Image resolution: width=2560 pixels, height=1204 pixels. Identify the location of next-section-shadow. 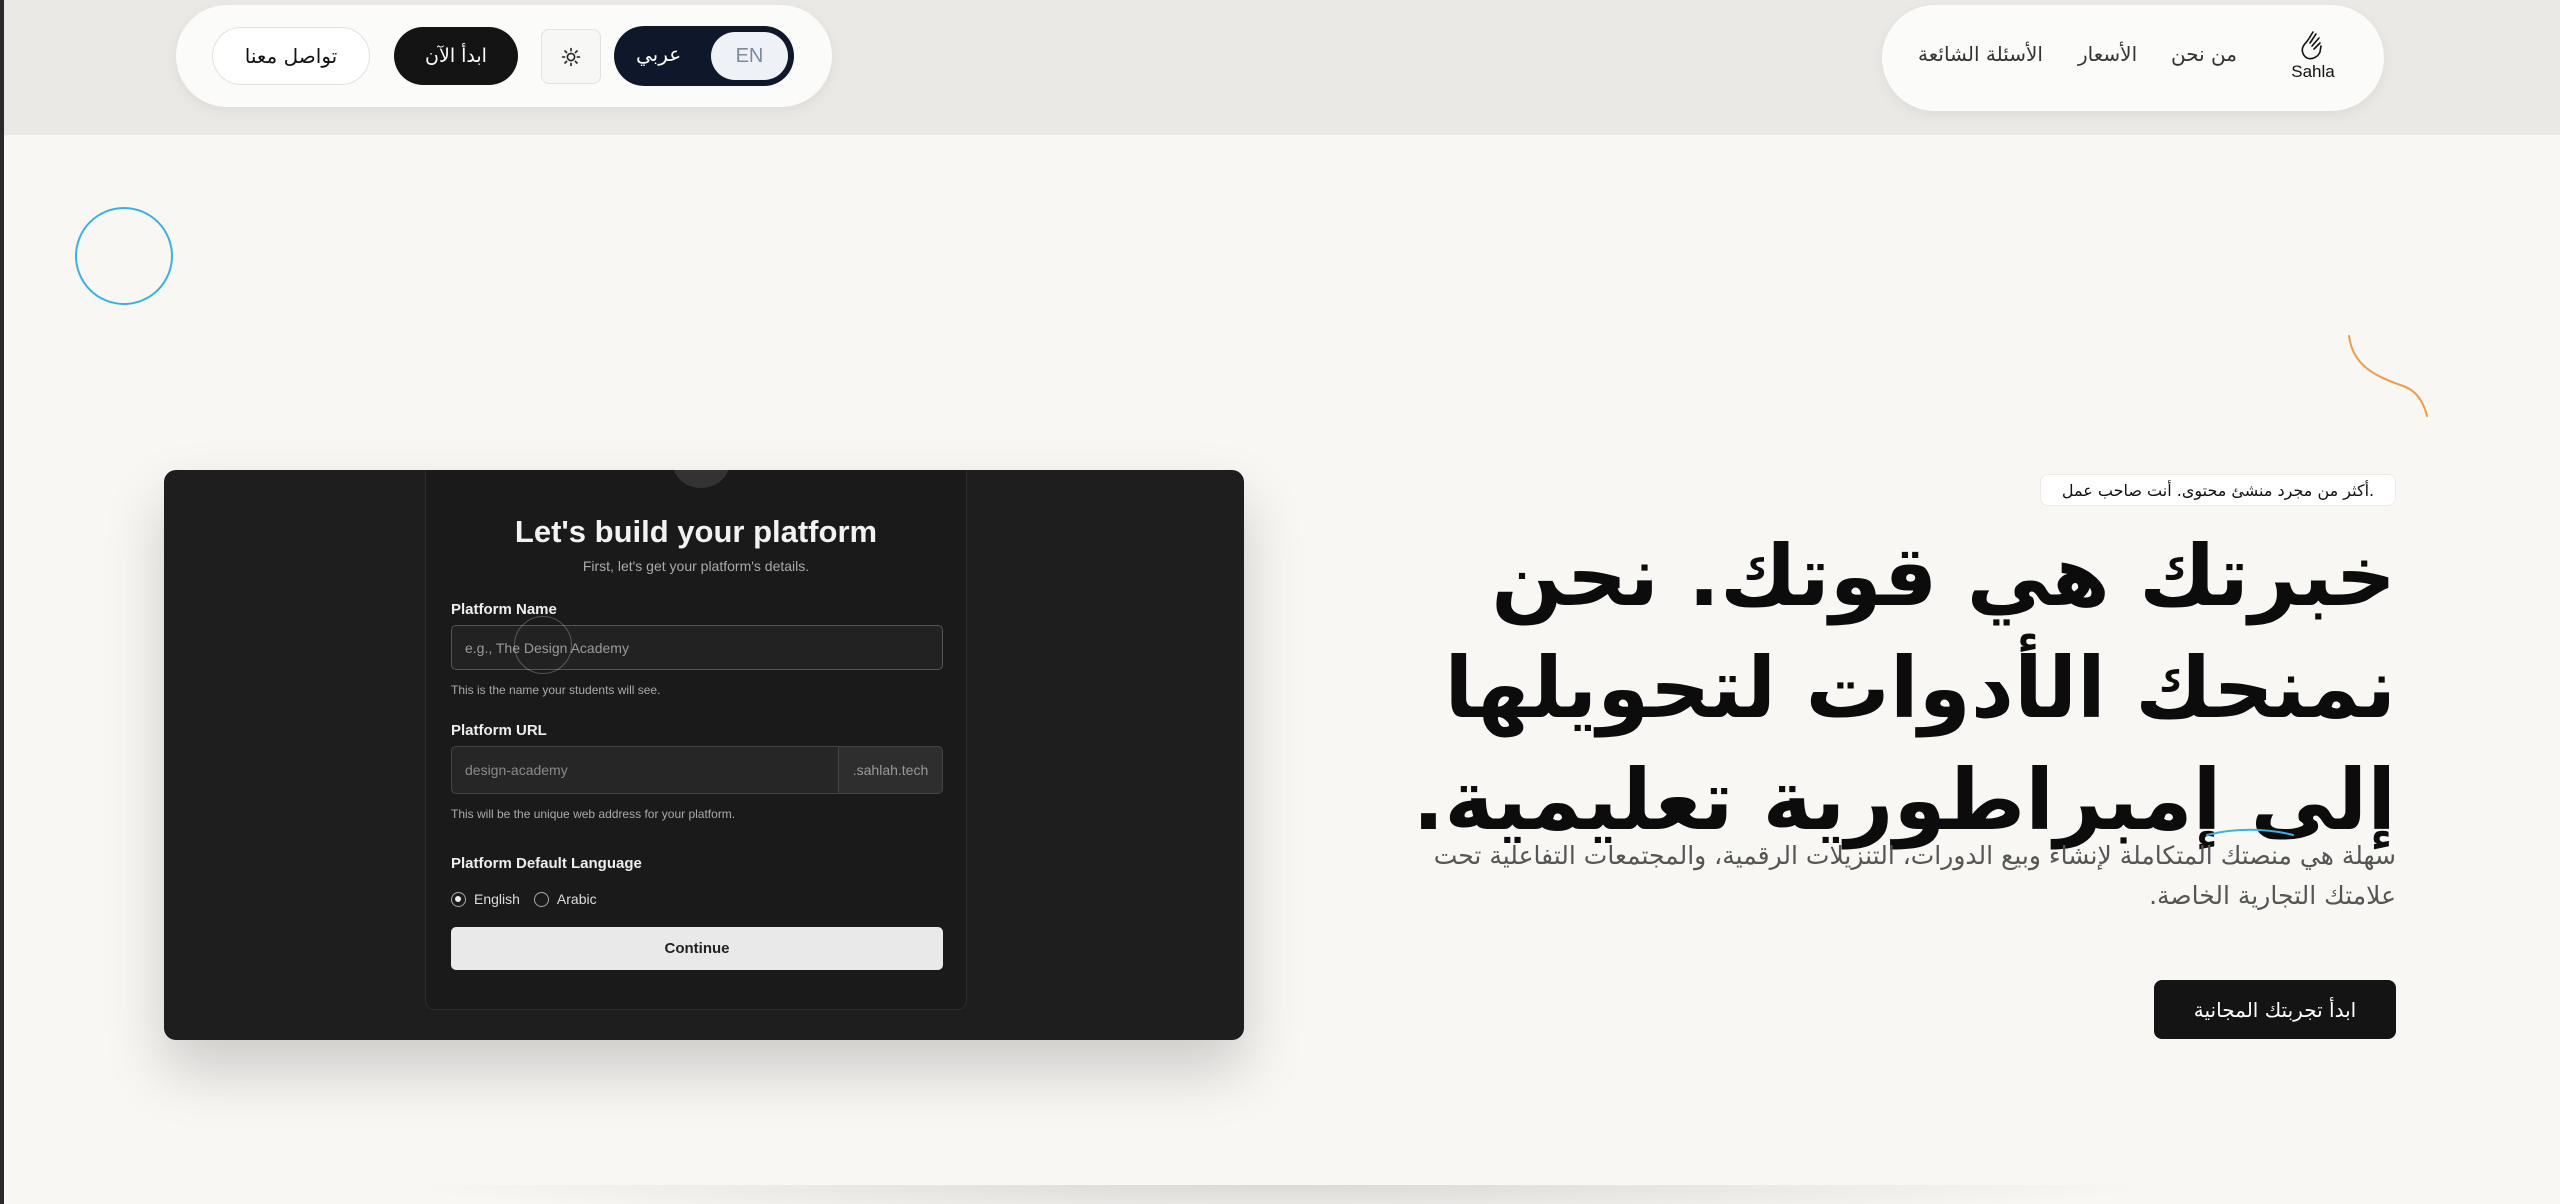
(1280, 1194).